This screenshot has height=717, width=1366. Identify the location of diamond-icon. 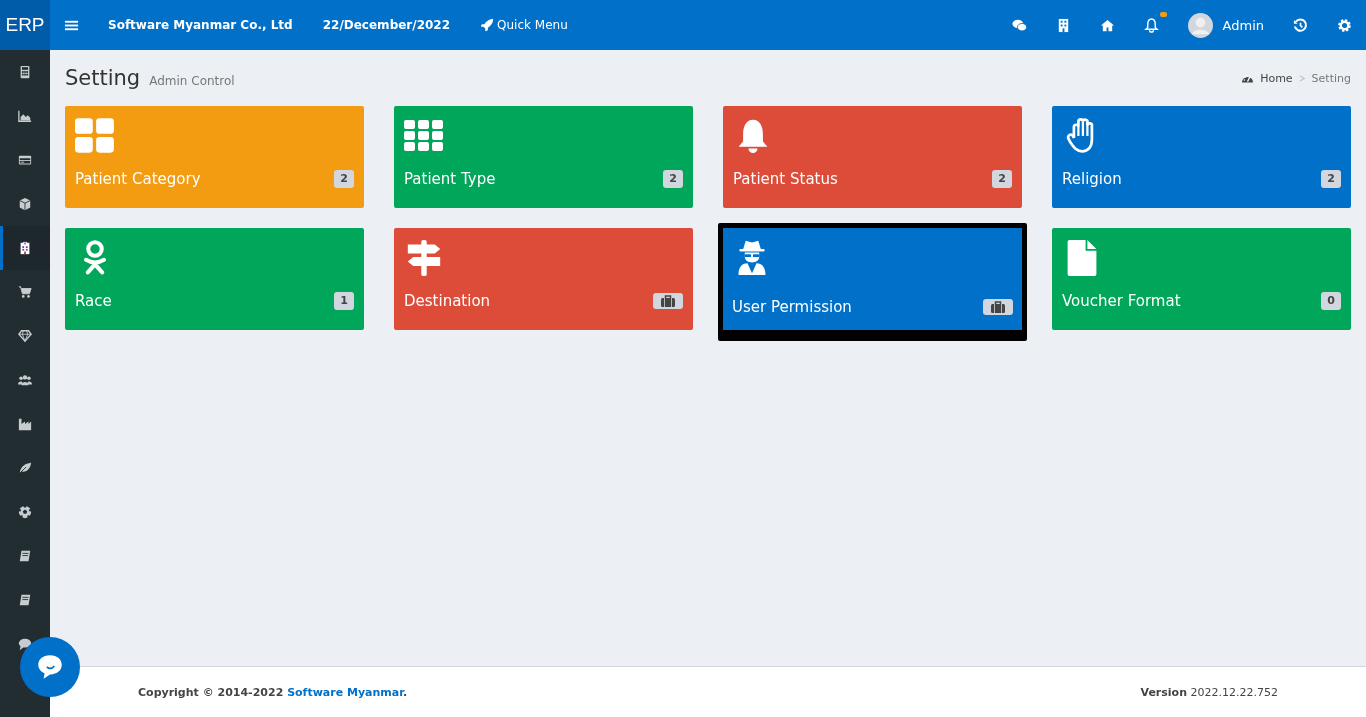
(25, 336).